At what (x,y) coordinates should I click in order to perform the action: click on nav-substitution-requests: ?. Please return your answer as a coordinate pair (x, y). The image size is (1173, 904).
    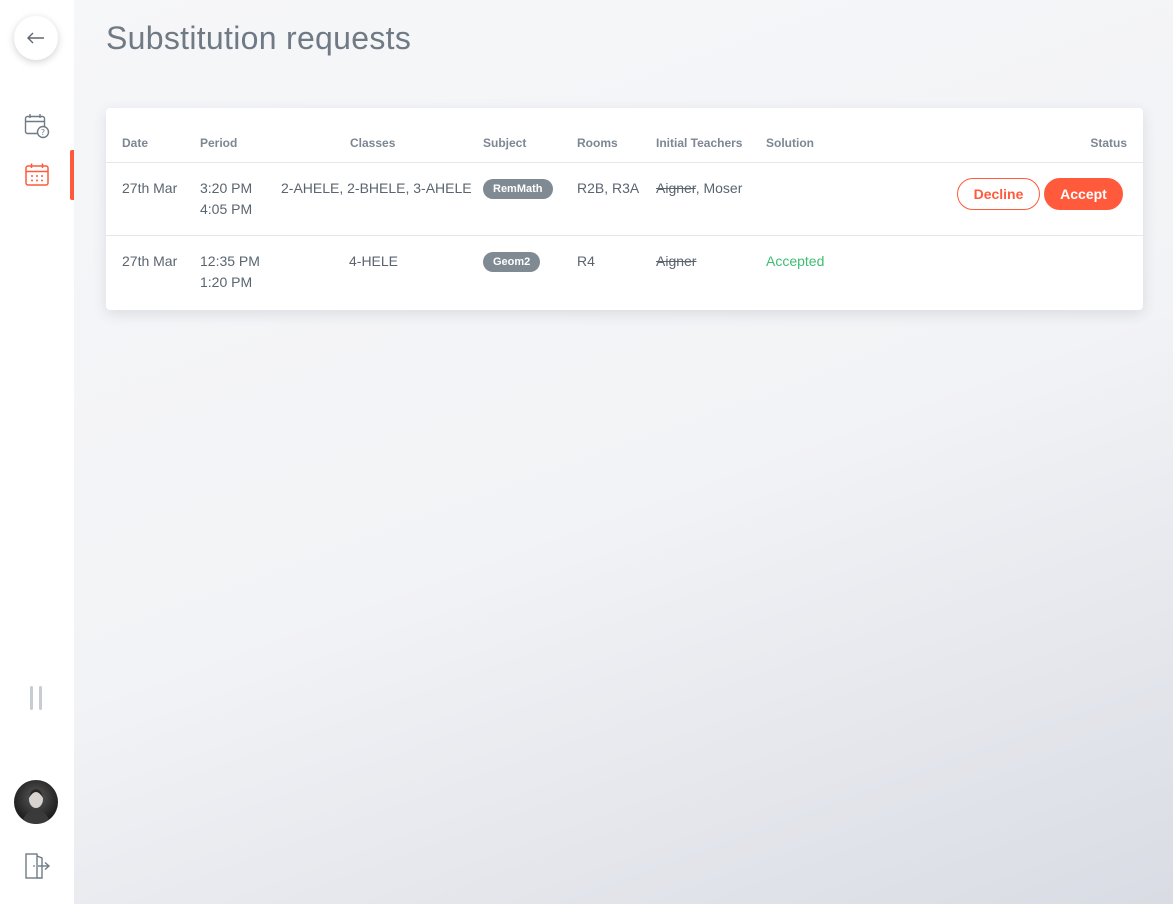
    Looking at the image, I should click on (37, 126).